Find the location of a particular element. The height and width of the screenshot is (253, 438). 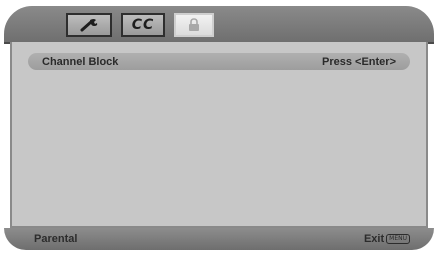

exit-hint: Exit MENU is located at coordinates (387, 239).